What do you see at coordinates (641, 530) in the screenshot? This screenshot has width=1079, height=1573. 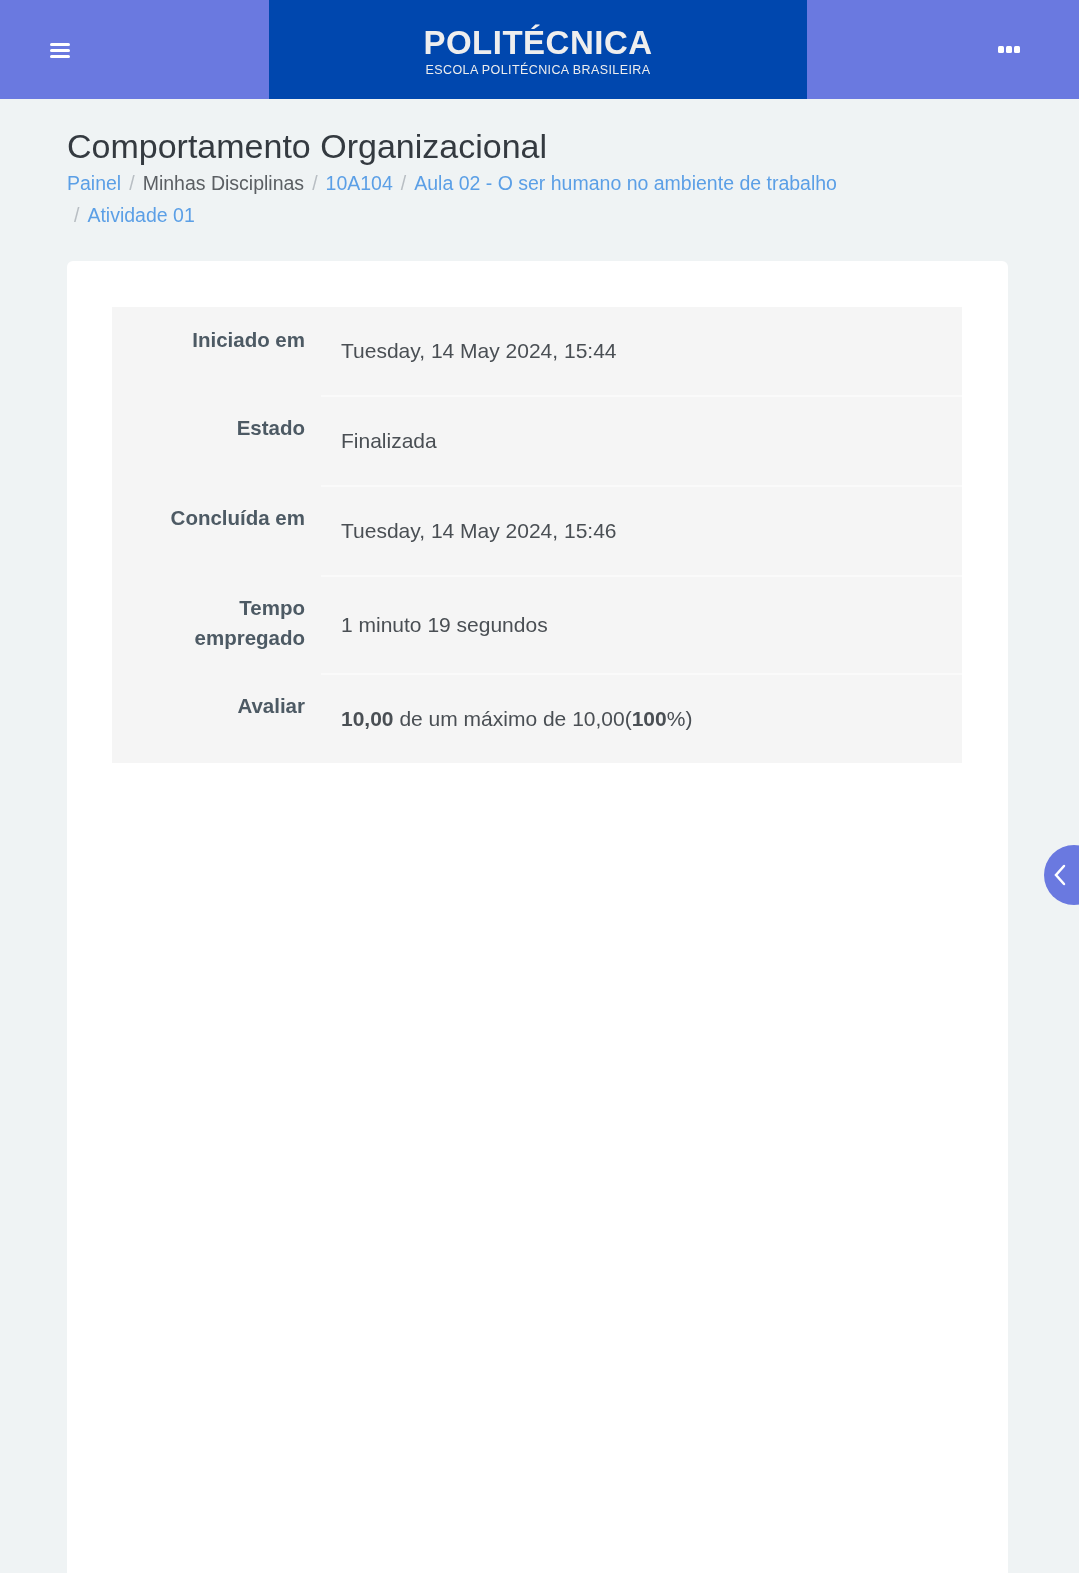 I see `row-value: Tuesday, 14 May 2024, 15:46` at bounding box center [641, 530].